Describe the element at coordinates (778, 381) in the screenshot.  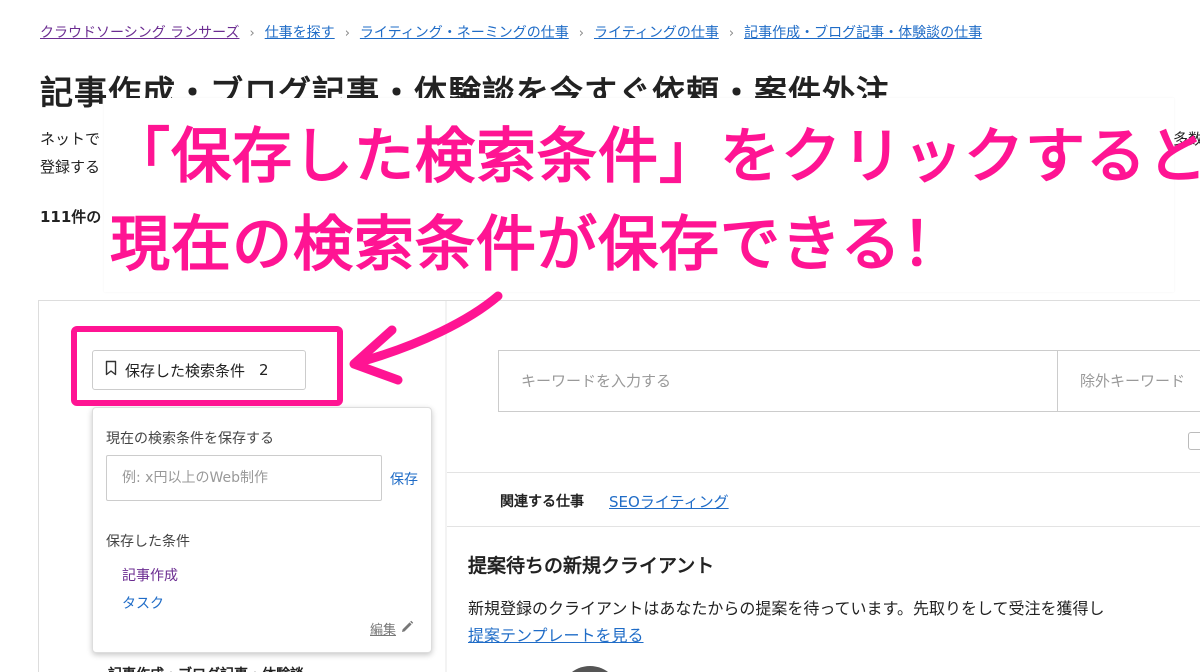
I see `keyword-search-input: キーワードを入力する` at that location.